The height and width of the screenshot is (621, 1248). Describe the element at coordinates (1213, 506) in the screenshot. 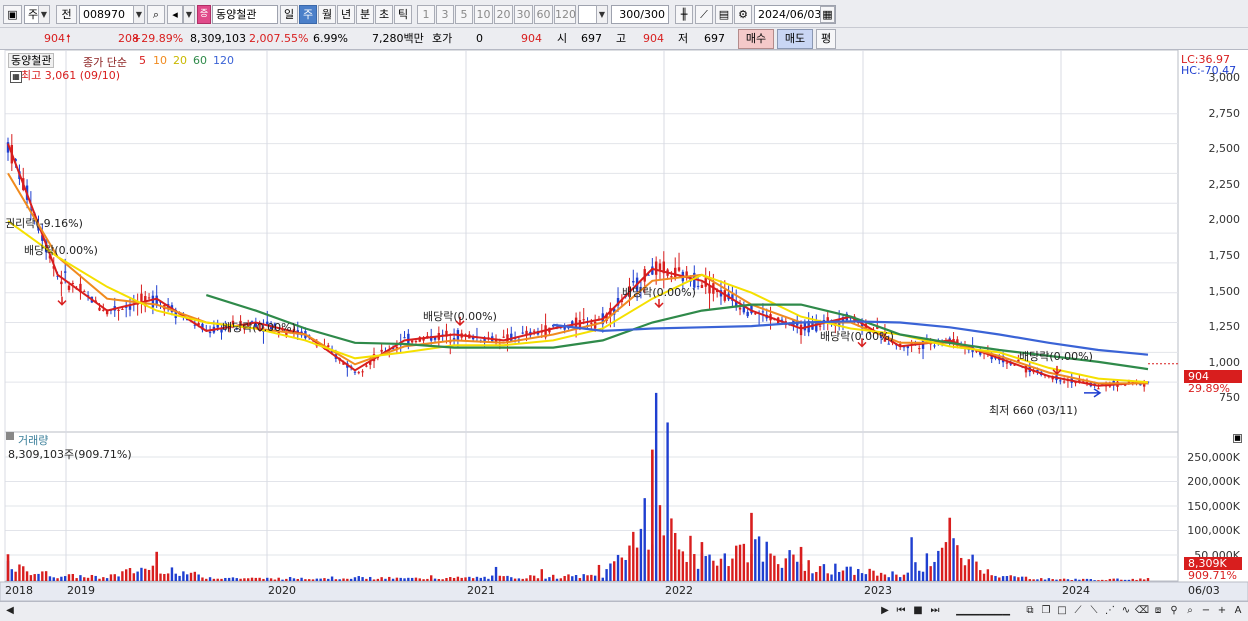

I see `volume-tick-label: 150,000K` at that location.